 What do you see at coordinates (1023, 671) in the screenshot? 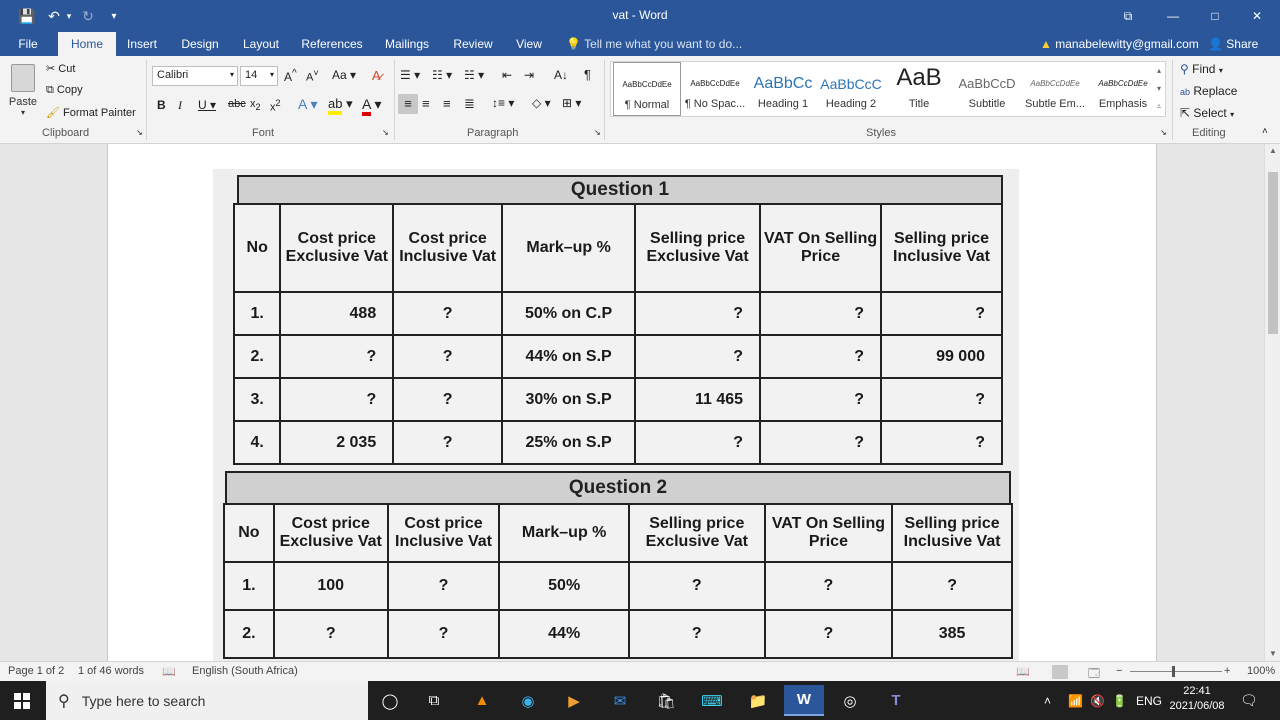
I see `read-mode-icon: 📖` at bounding box center [1023, 671].